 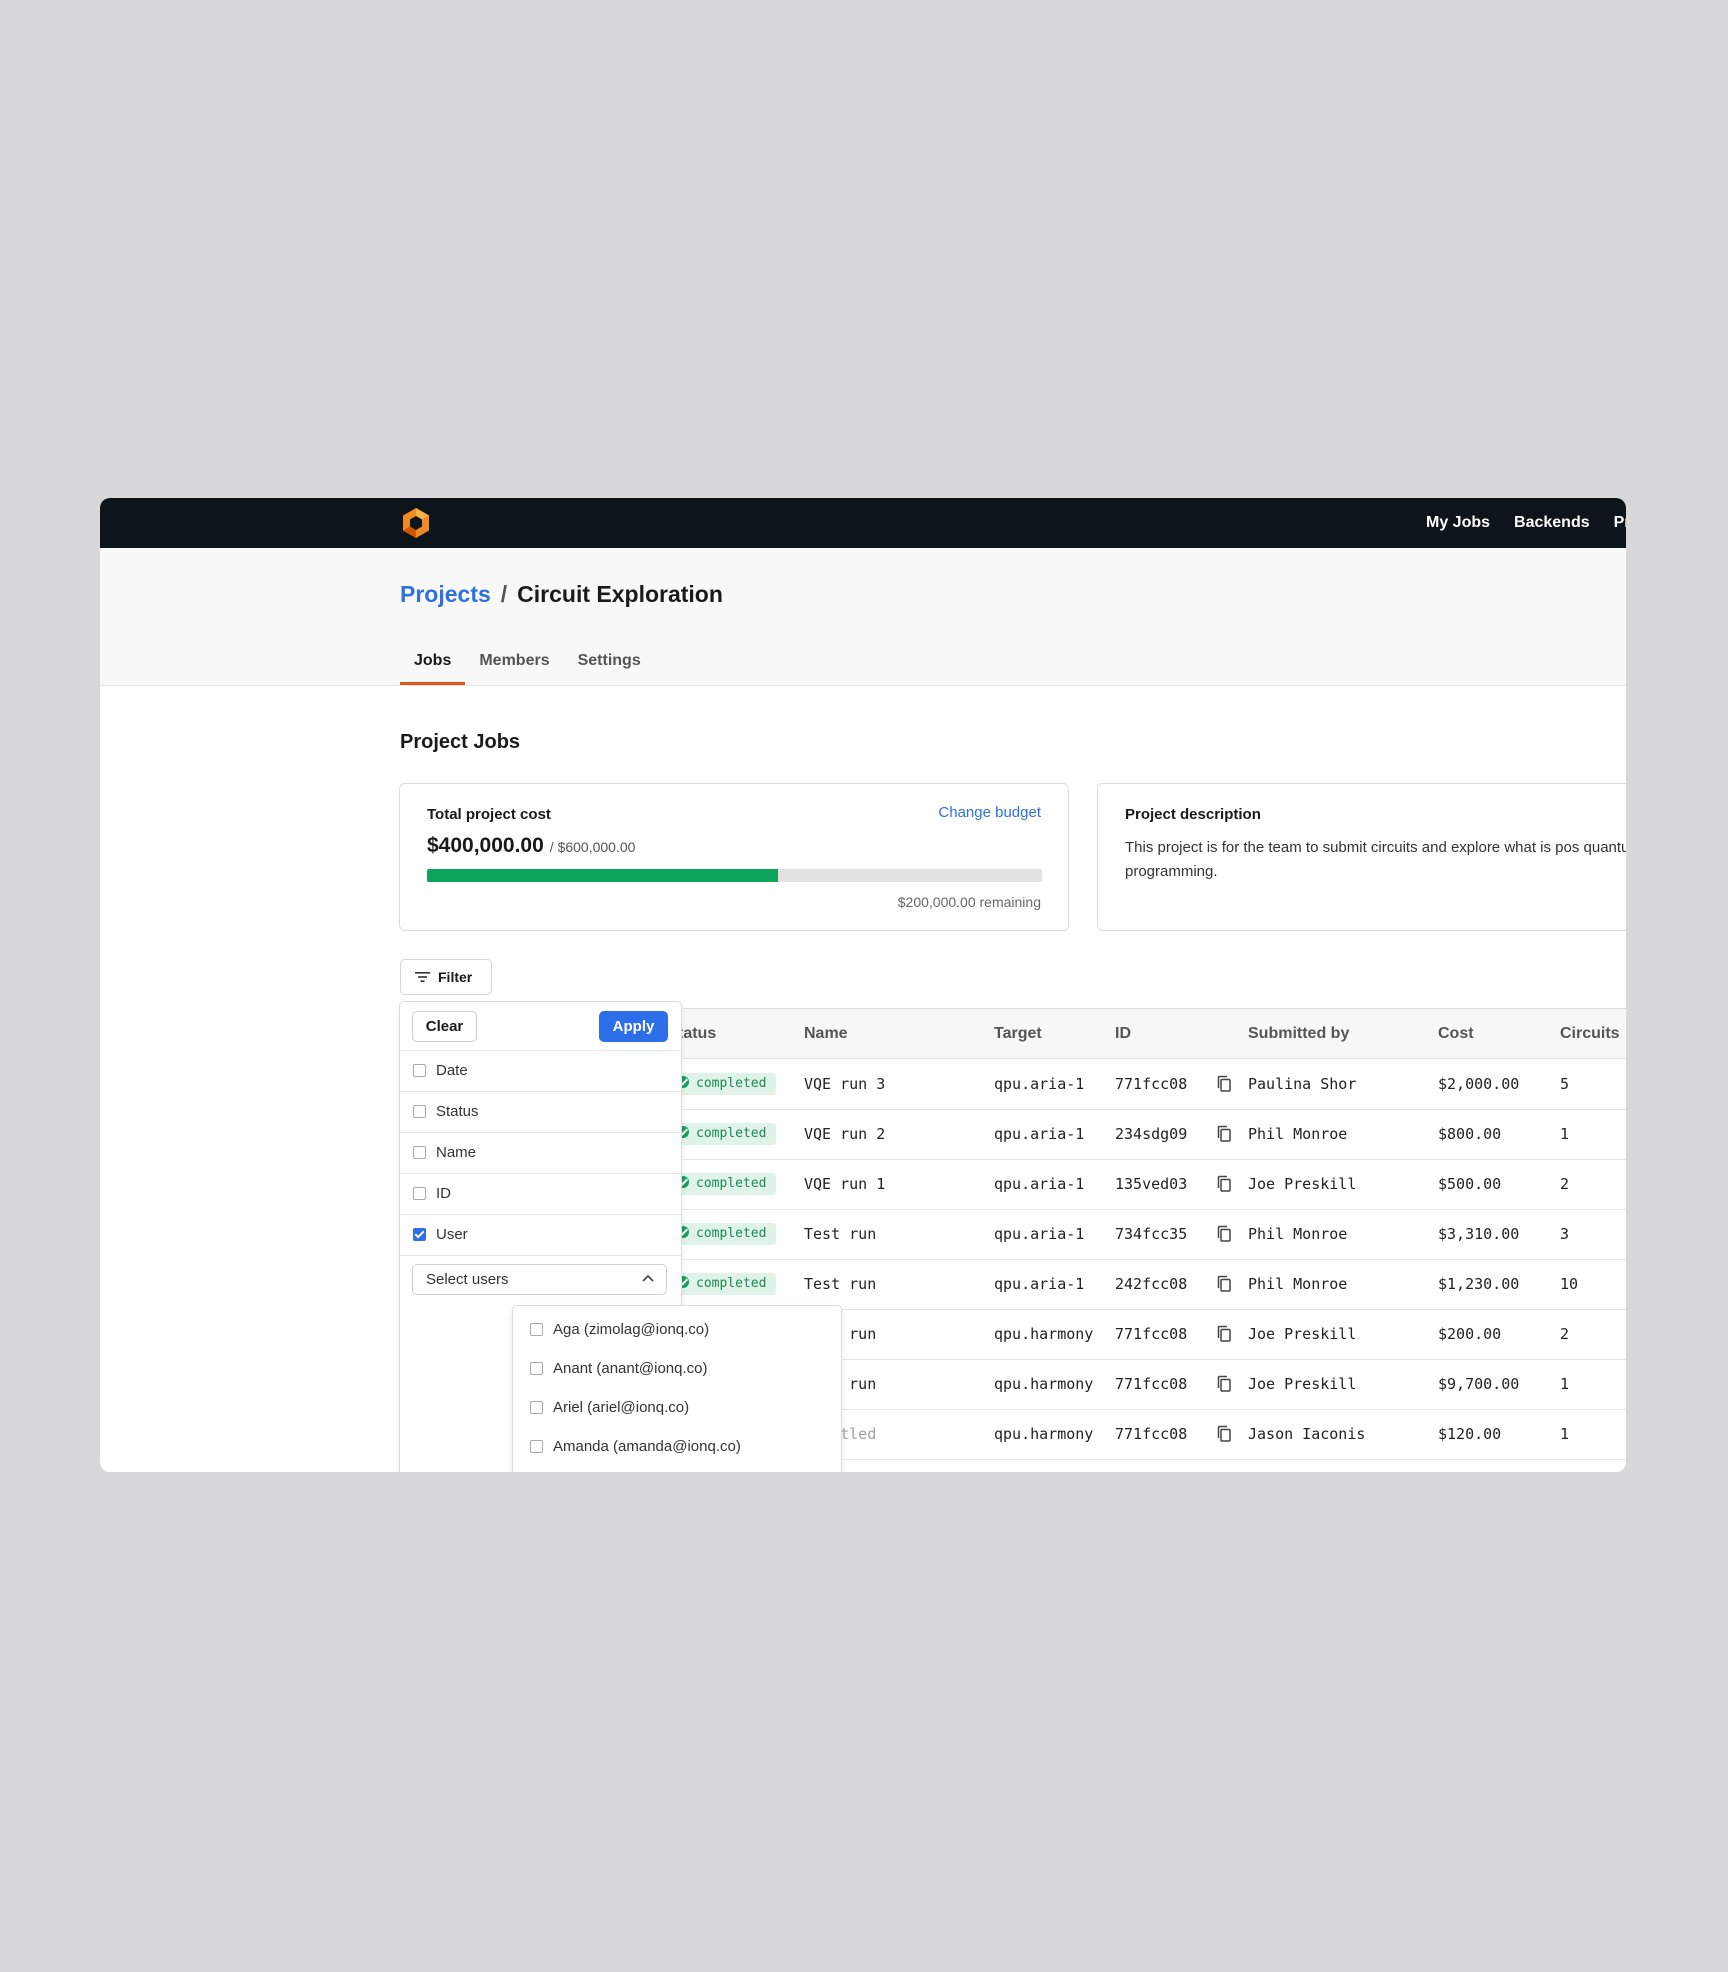 I want to click on cell-name: VQE run 3, so click(x=845, y=1084).